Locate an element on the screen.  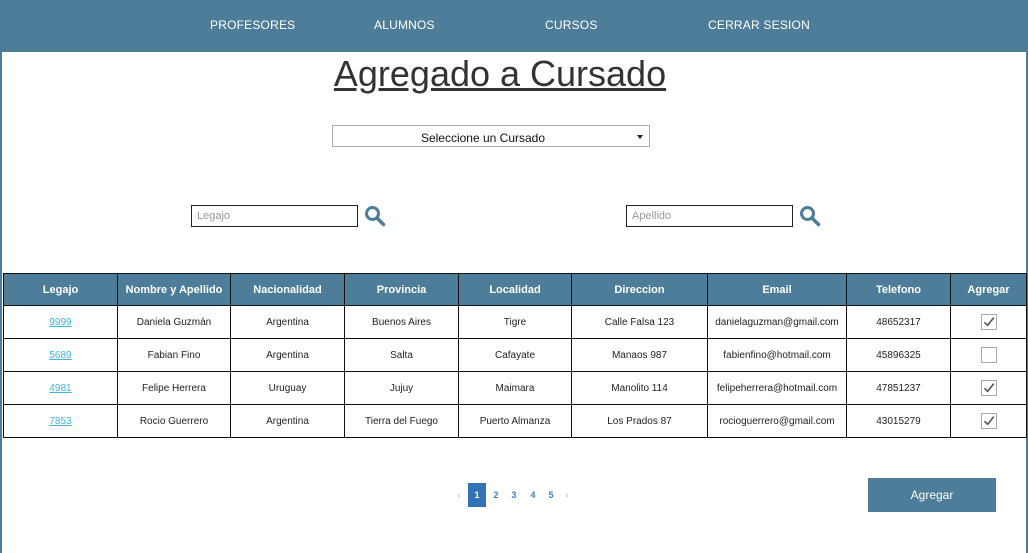
cell-telefono: 43015279 is located at coordinates (898, 421).